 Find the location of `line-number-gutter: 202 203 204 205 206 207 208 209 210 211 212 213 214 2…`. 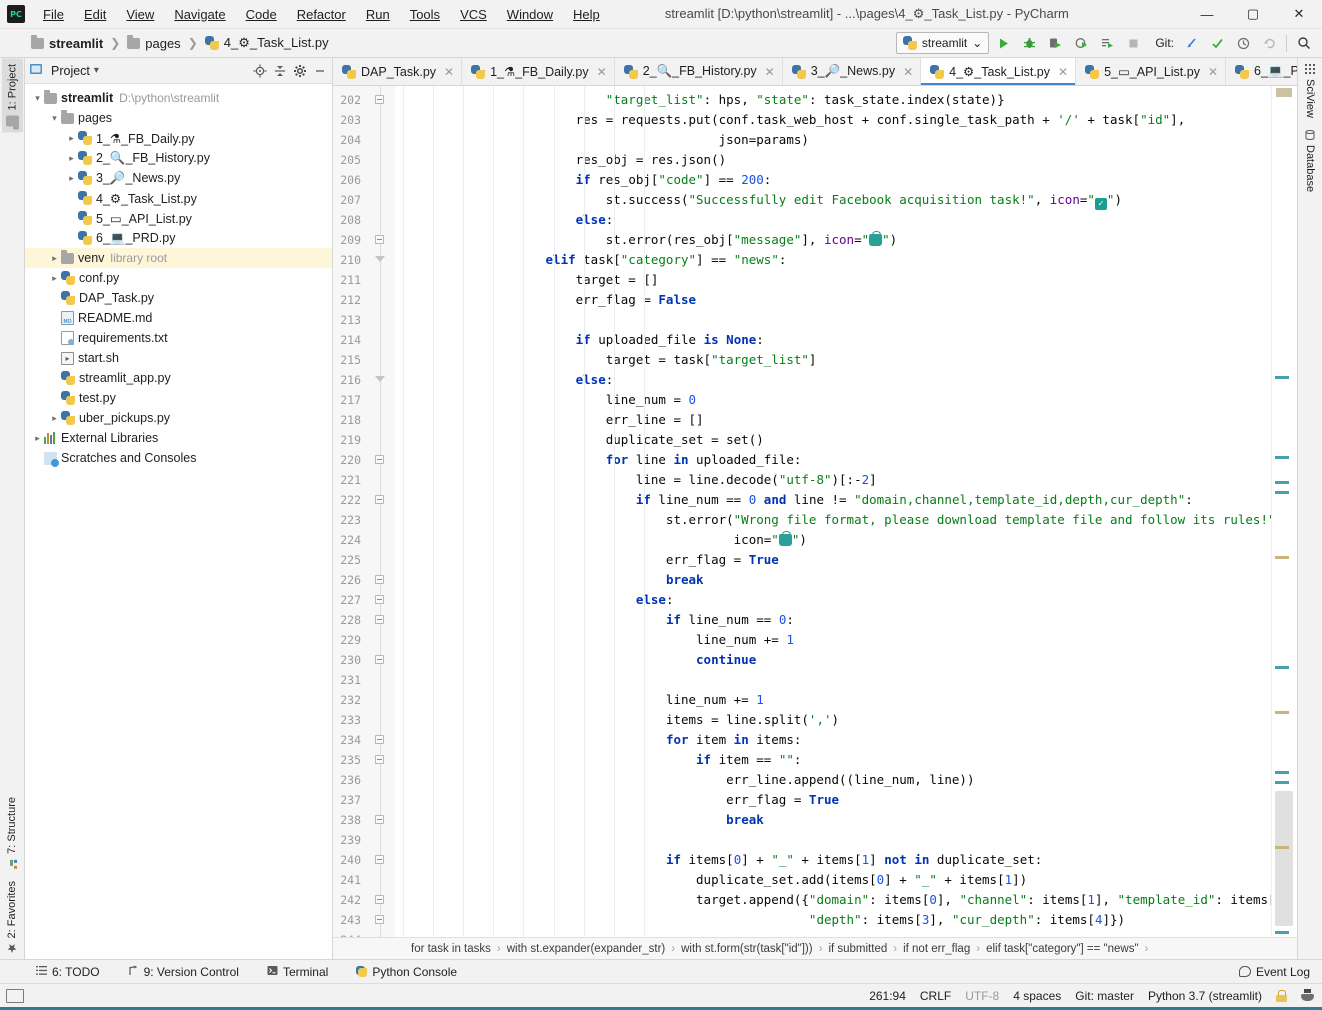

line-number-gutter: 202 203 204 205 206 207 208 209 210 211 212 213 214 2… is located at coordinates (364, 511).